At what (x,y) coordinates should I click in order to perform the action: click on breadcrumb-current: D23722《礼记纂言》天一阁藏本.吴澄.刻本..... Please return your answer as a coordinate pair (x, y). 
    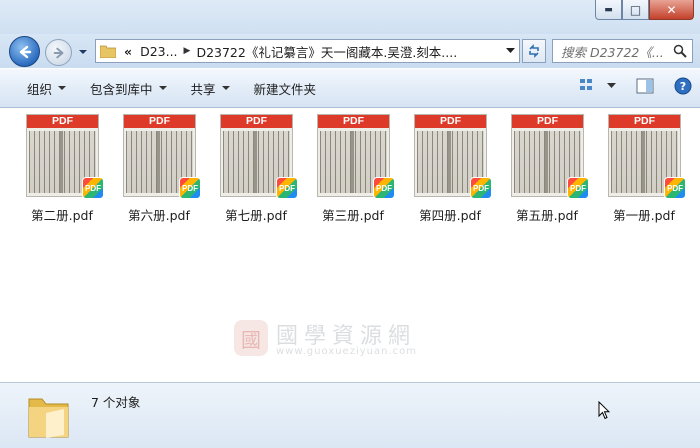
    Looking at the image, I should click on (326, 51).